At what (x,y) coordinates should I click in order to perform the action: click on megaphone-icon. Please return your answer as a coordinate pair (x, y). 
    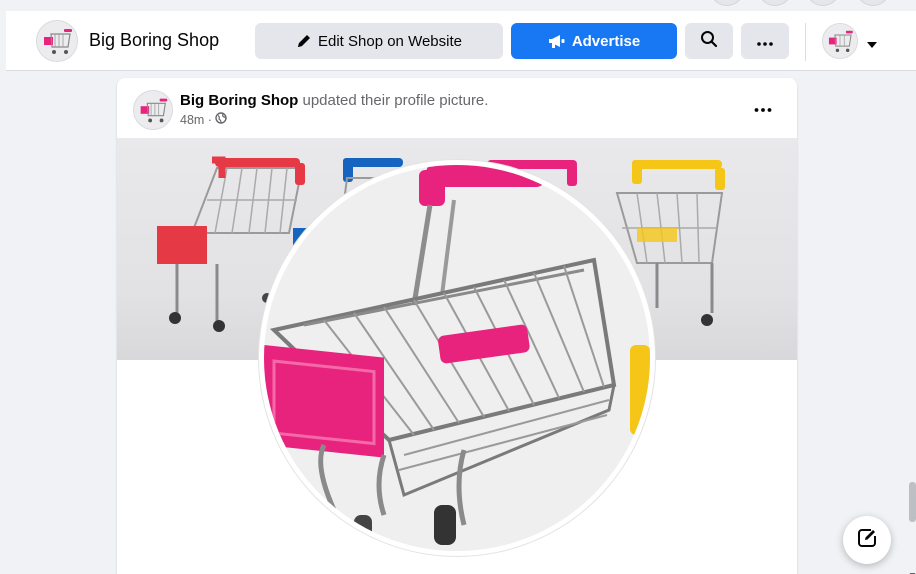
    Looking at the image, I should click on (557, 41).